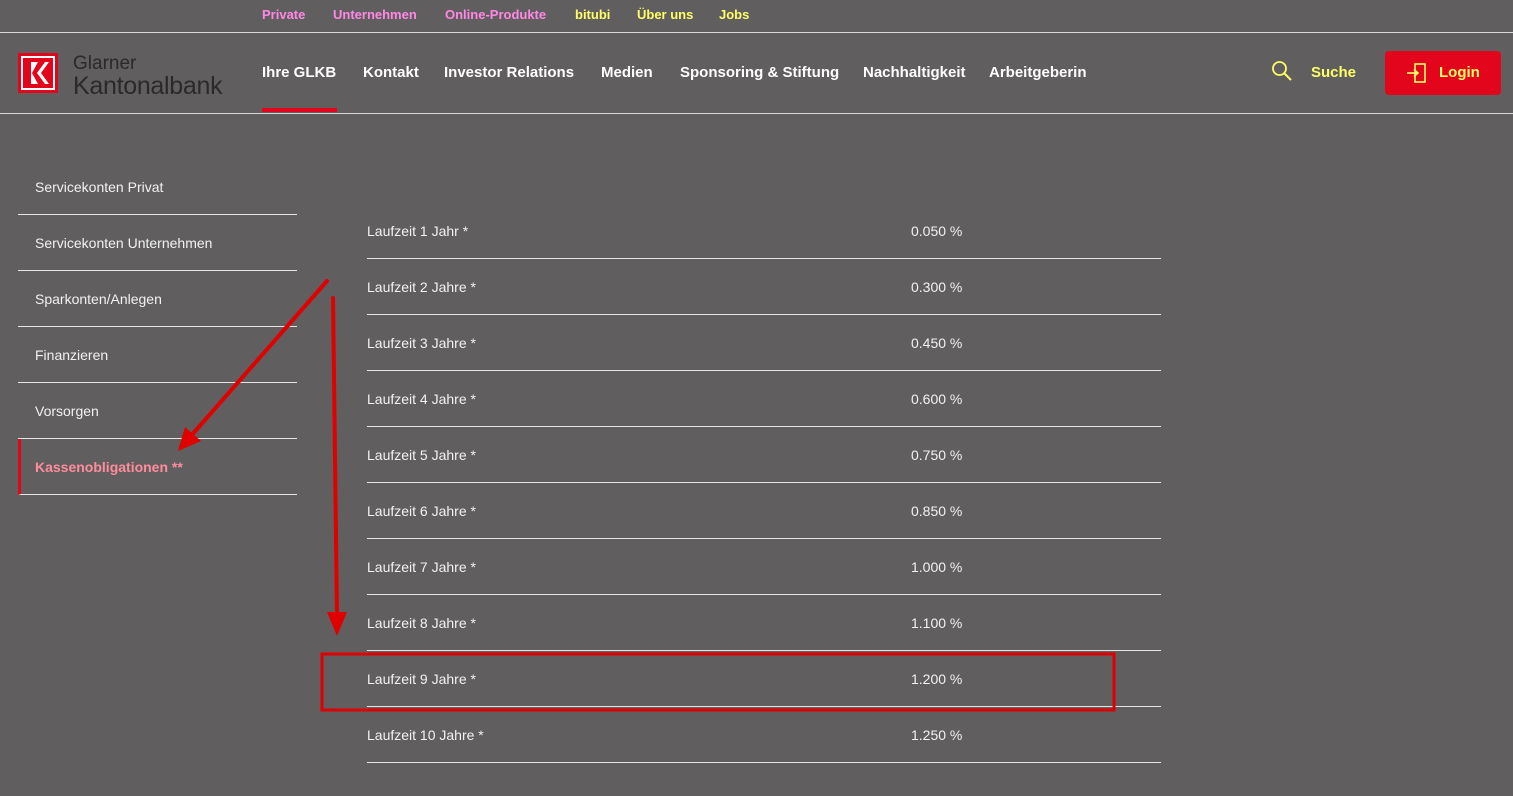 The height and width of the screenshot is (796, 1513). What do you see at coordinates (299, 110) in the screenshot?
I see `active-nav-indicator` at bounding box center [299, 110].